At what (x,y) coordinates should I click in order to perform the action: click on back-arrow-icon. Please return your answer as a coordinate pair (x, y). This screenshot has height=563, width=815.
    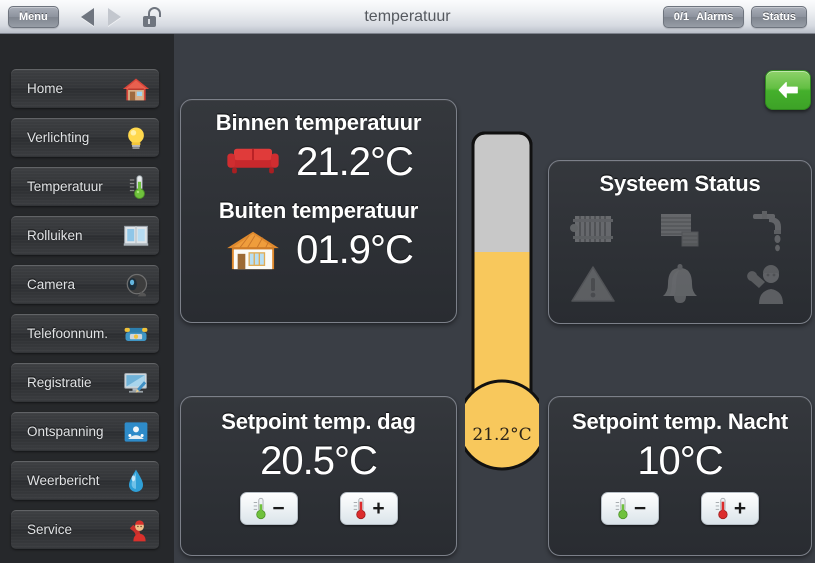
    Looking at the image, I should click on (87, 16).